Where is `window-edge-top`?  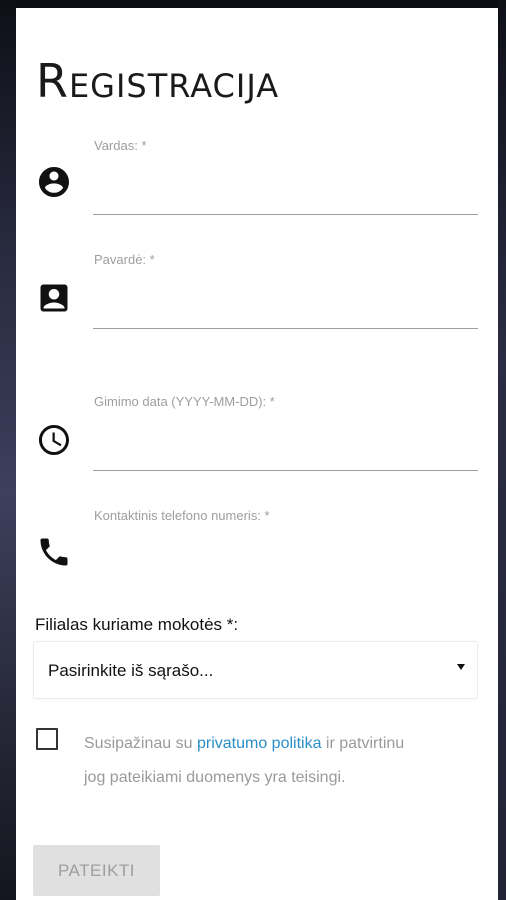
window-edge-top is located at coordinates (253, 4).